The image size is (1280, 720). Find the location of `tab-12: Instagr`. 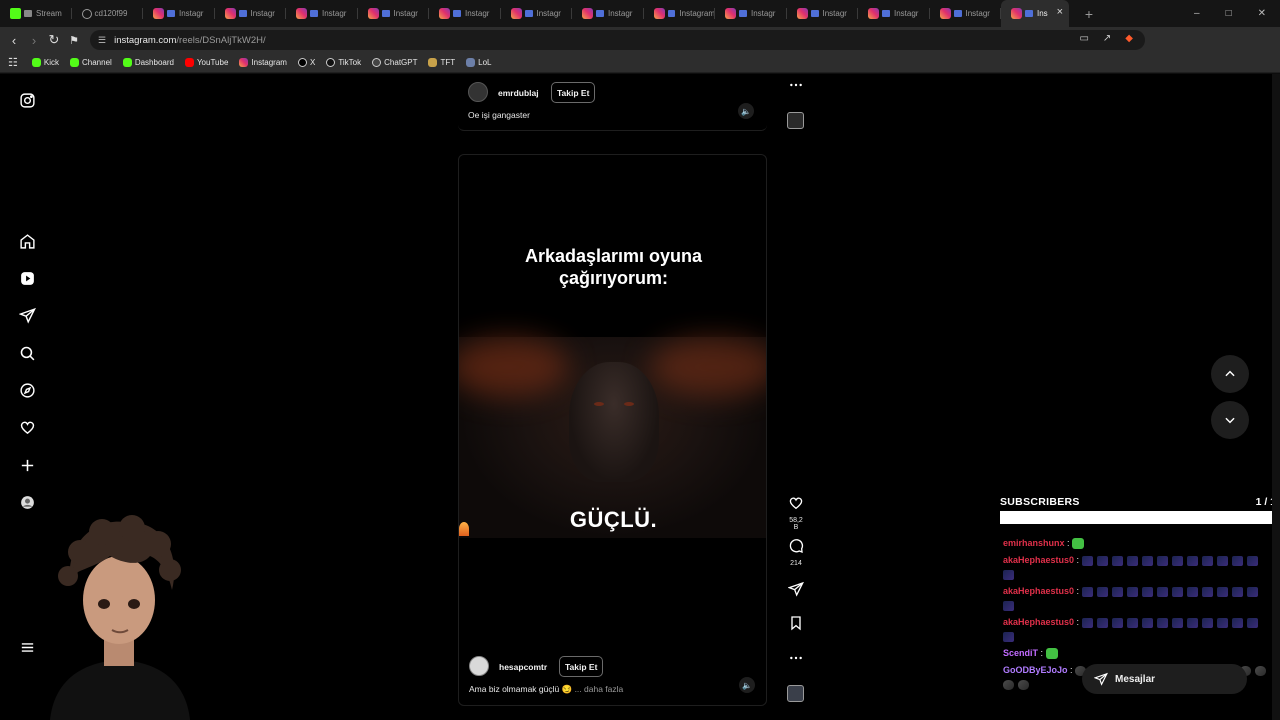

tab-12: Instagr is located at coordinates (894, 13).